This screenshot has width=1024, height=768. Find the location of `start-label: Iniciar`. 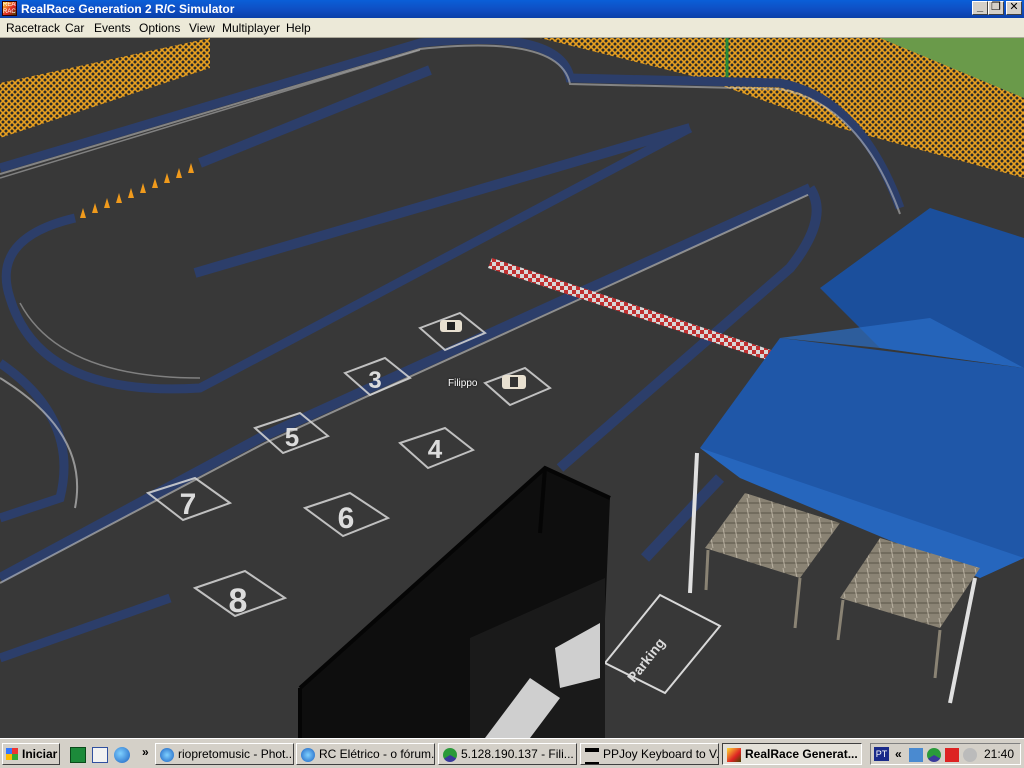

start-label: Iniciar is located at coordinates (40, 754).